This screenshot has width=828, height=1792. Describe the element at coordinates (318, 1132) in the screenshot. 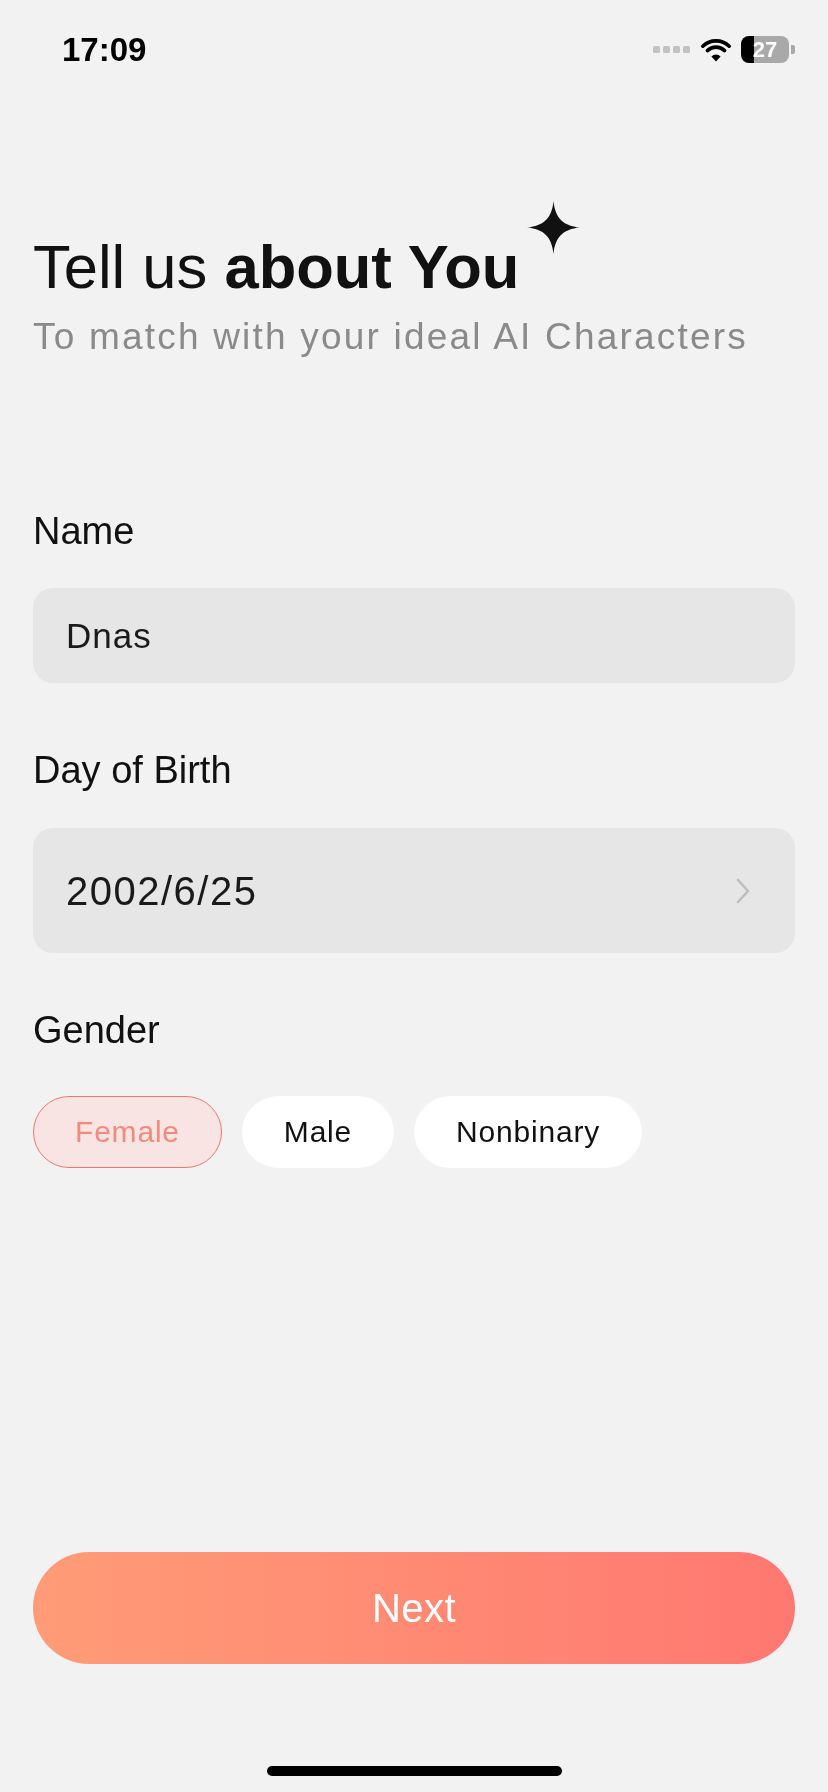

I see `gender-option: Male` at that location.